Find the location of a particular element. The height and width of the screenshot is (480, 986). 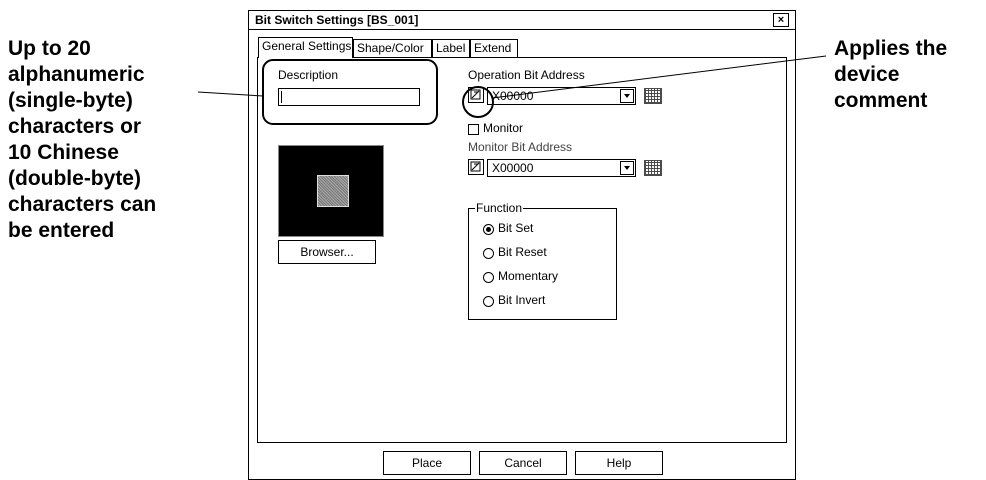

monitor-bit-address-combo: X00000 is located at coordinates (561, 168).